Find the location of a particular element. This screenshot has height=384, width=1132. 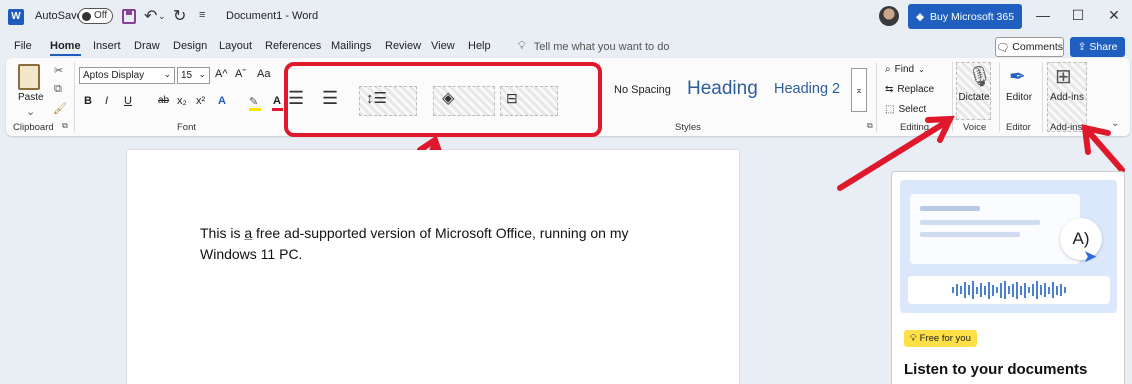

replace-button: ⇆ Replace is located at coordinates (909, 89).